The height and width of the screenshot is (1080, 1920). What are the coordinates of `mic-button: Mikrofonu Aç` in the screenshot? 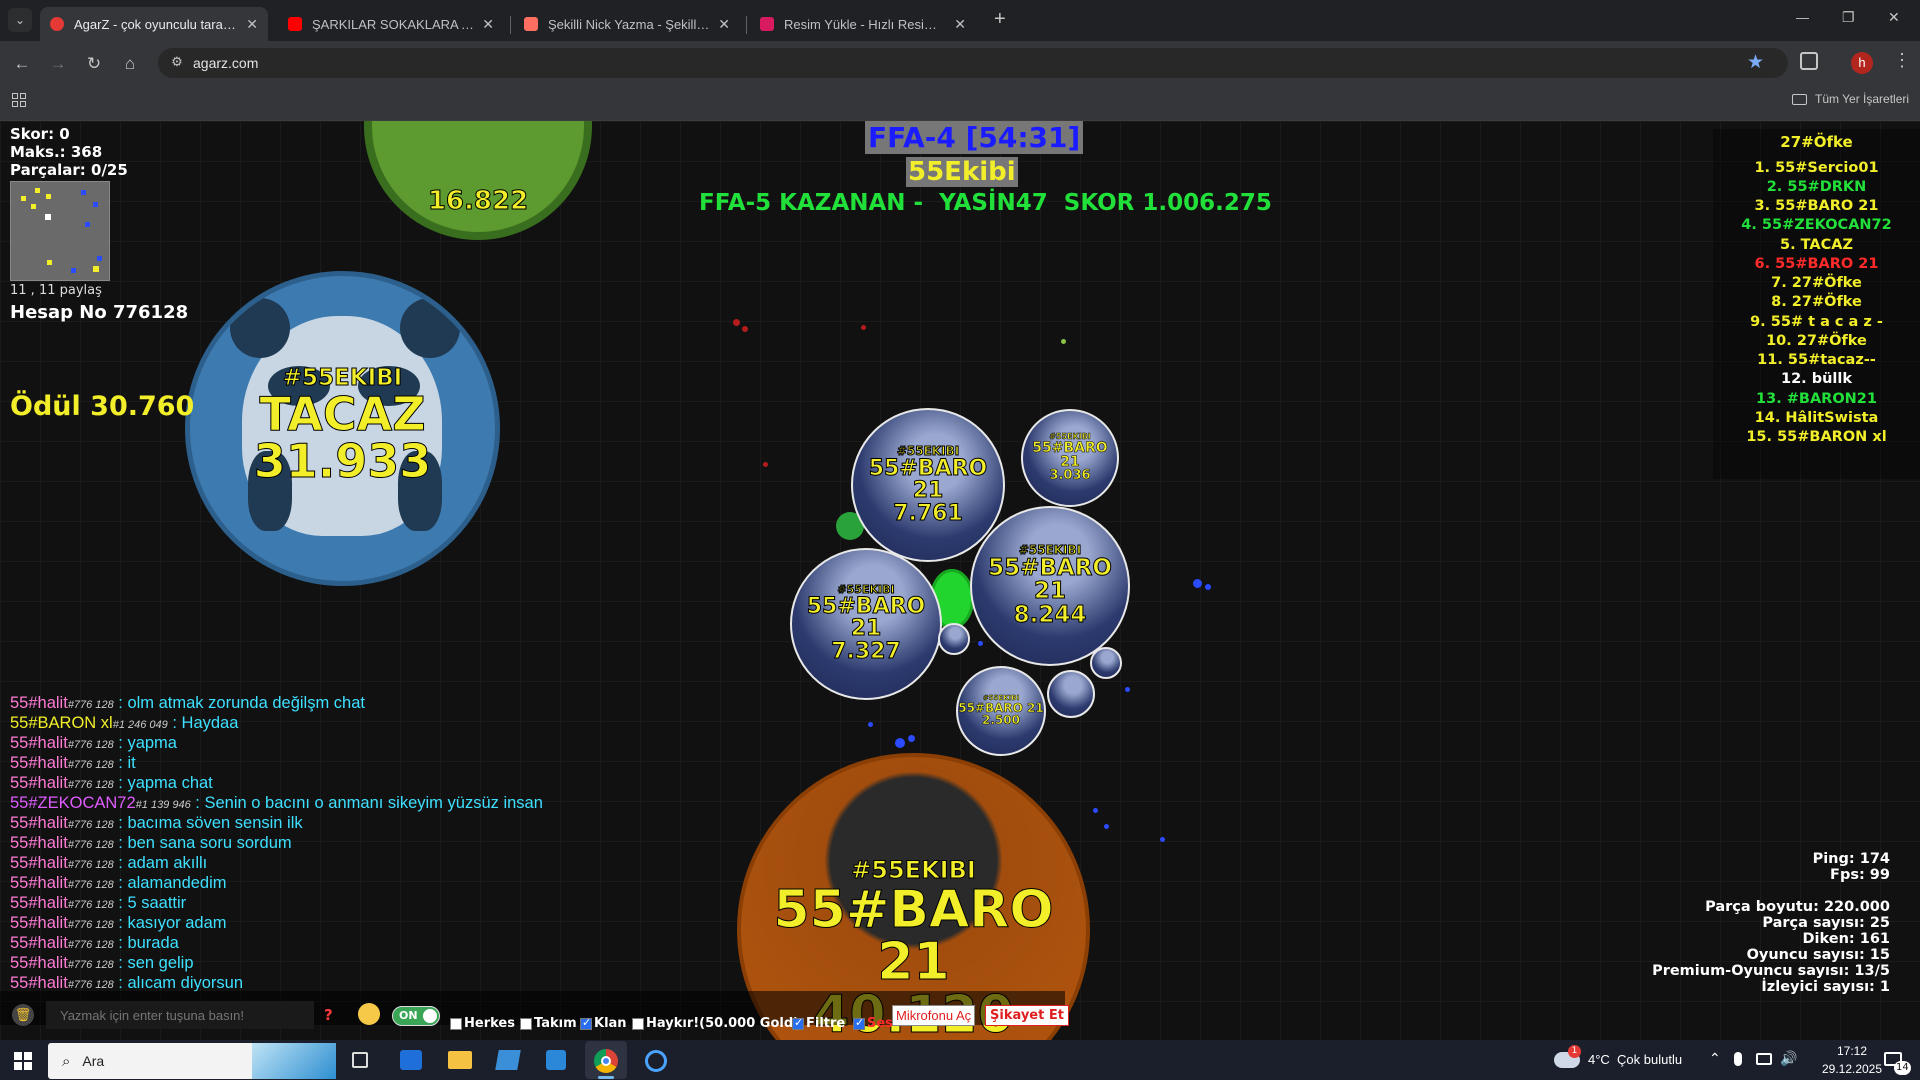 It's located at (934, 1015).